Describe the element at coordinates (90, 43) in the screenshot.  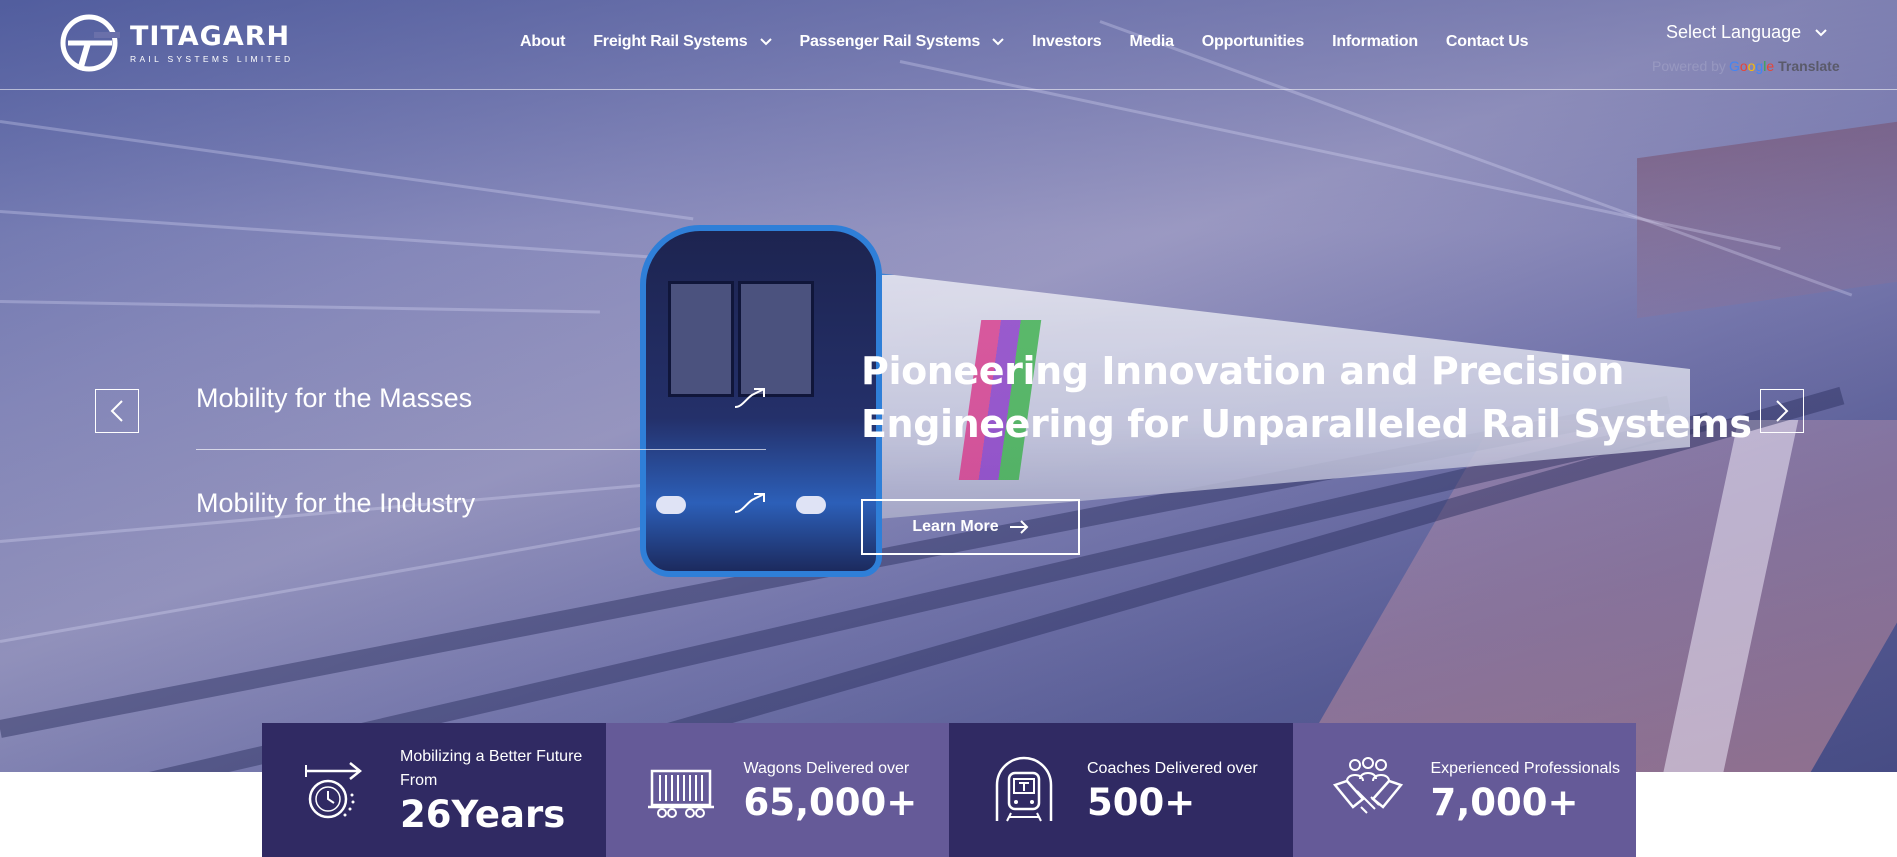
I see `titagarh-logo-icon` at that location.